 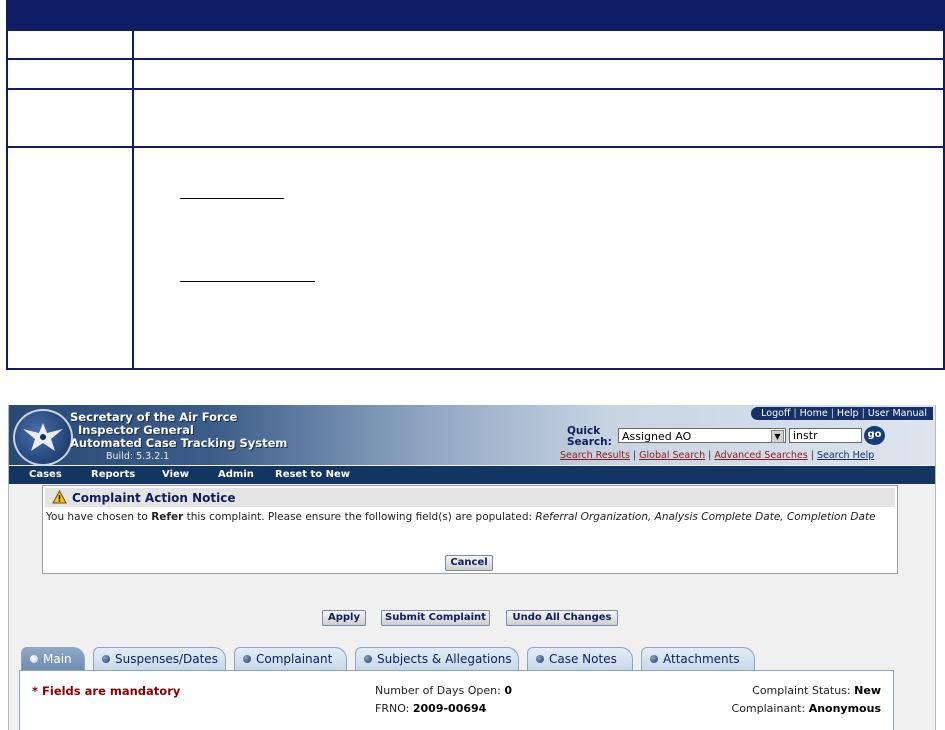 What do you see at coordinates (154, 417) in the screenshot?
I see `app-title-line1: Secretary of the Air Force` at bounding box center [154, 417].